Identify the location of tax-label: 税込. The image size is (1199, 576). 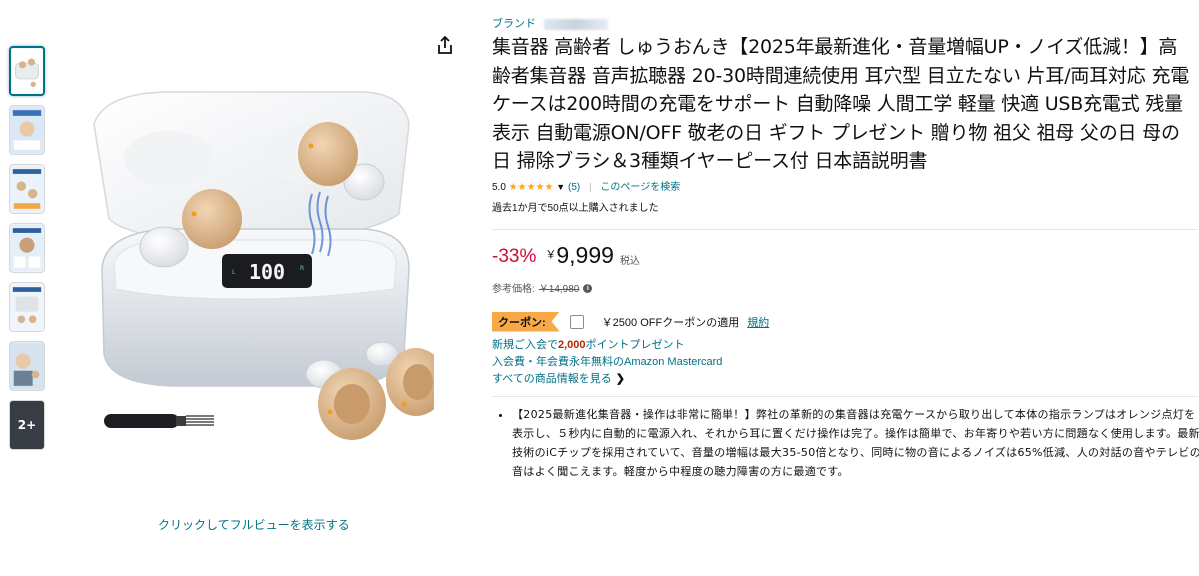
(629, 261).